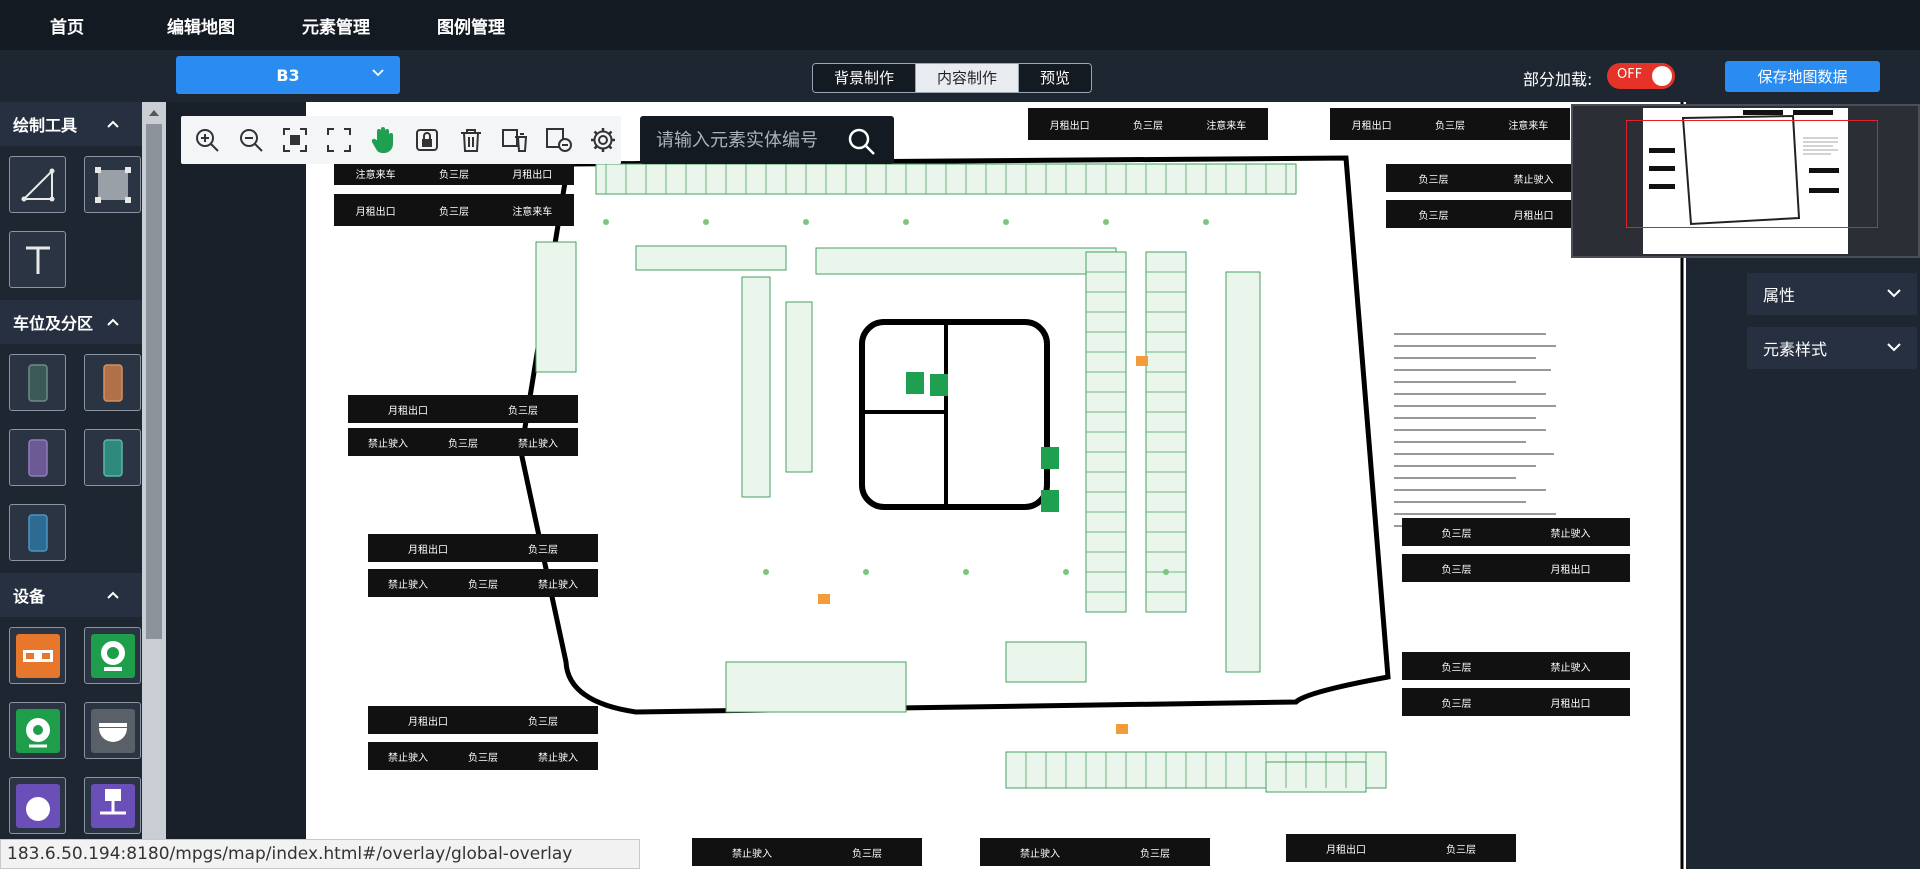 The height and width of the screenshot is (869, 1920). I want to click on scroll-up-arrow-icon, so click(154, 113).